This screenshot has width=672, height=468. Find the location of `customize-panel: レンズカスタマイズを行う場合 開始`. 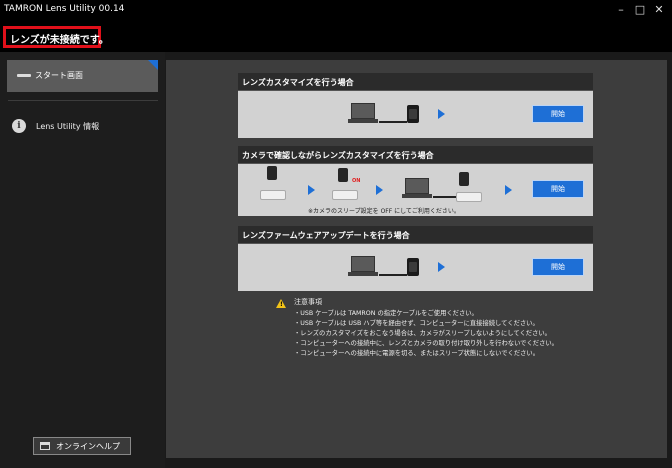

customize-panel: レンズカスタマイズを行う場合 開始 is located at coordinates (415, 105).